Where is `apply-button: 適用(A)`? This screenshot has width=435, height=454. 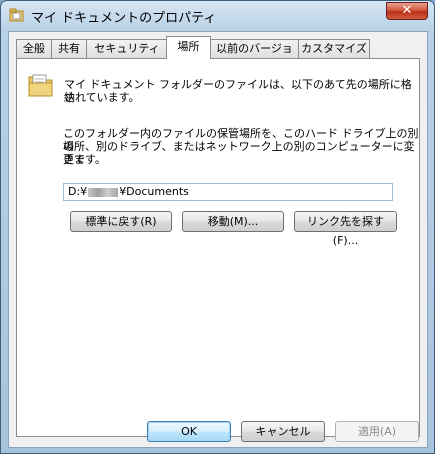 apply-button: 適用(A) is located at coordinates (377, 431).